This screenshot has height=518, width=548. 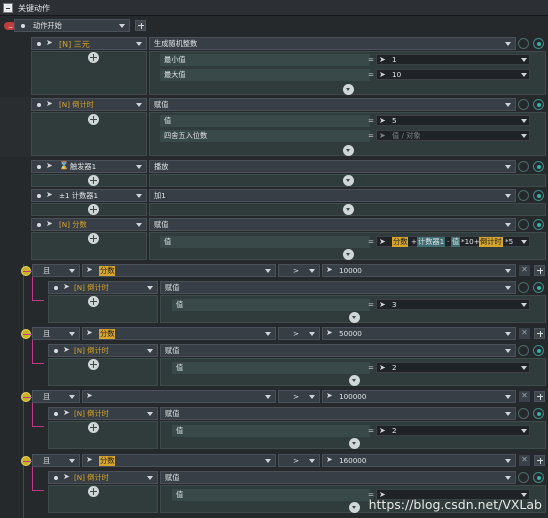 What do you see at coordinates (332, 104) in the screenshot?
I see `action-select-2: 赋值` at bounding box center [332, 104].